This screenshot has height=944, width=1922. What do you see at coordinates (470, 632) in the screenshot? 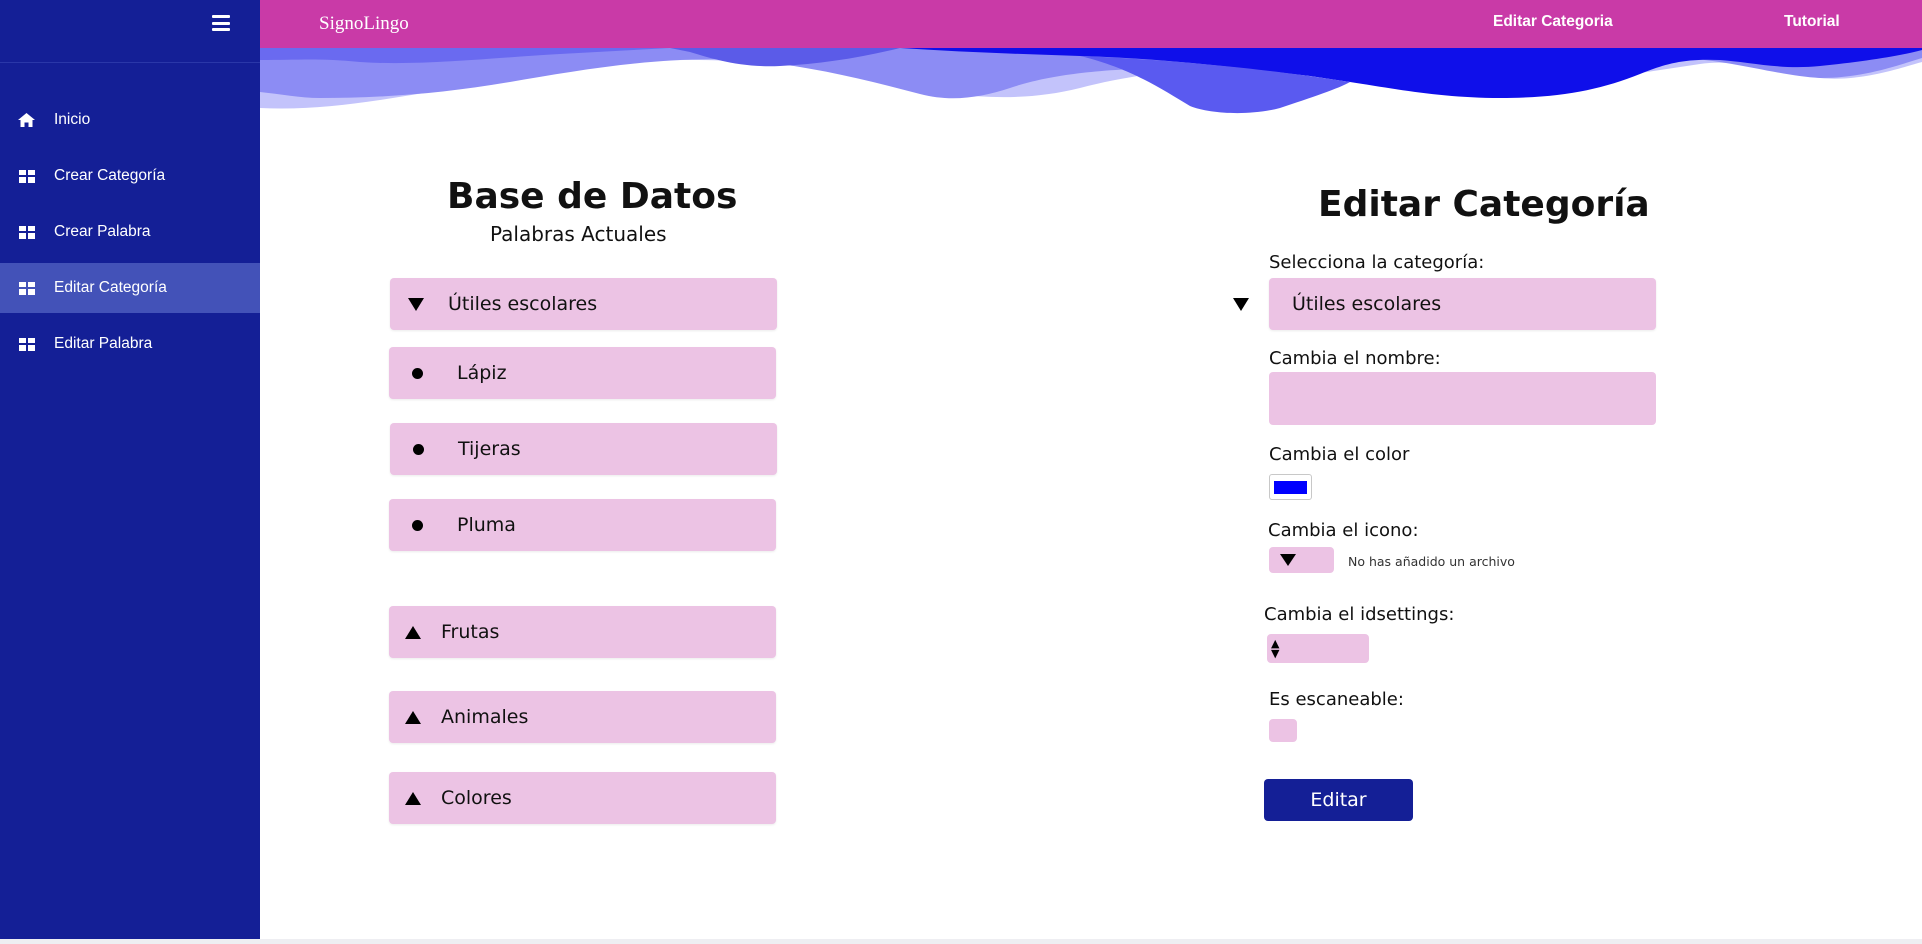
I see `category-label: Frutas` at bounding box center [470, 632].